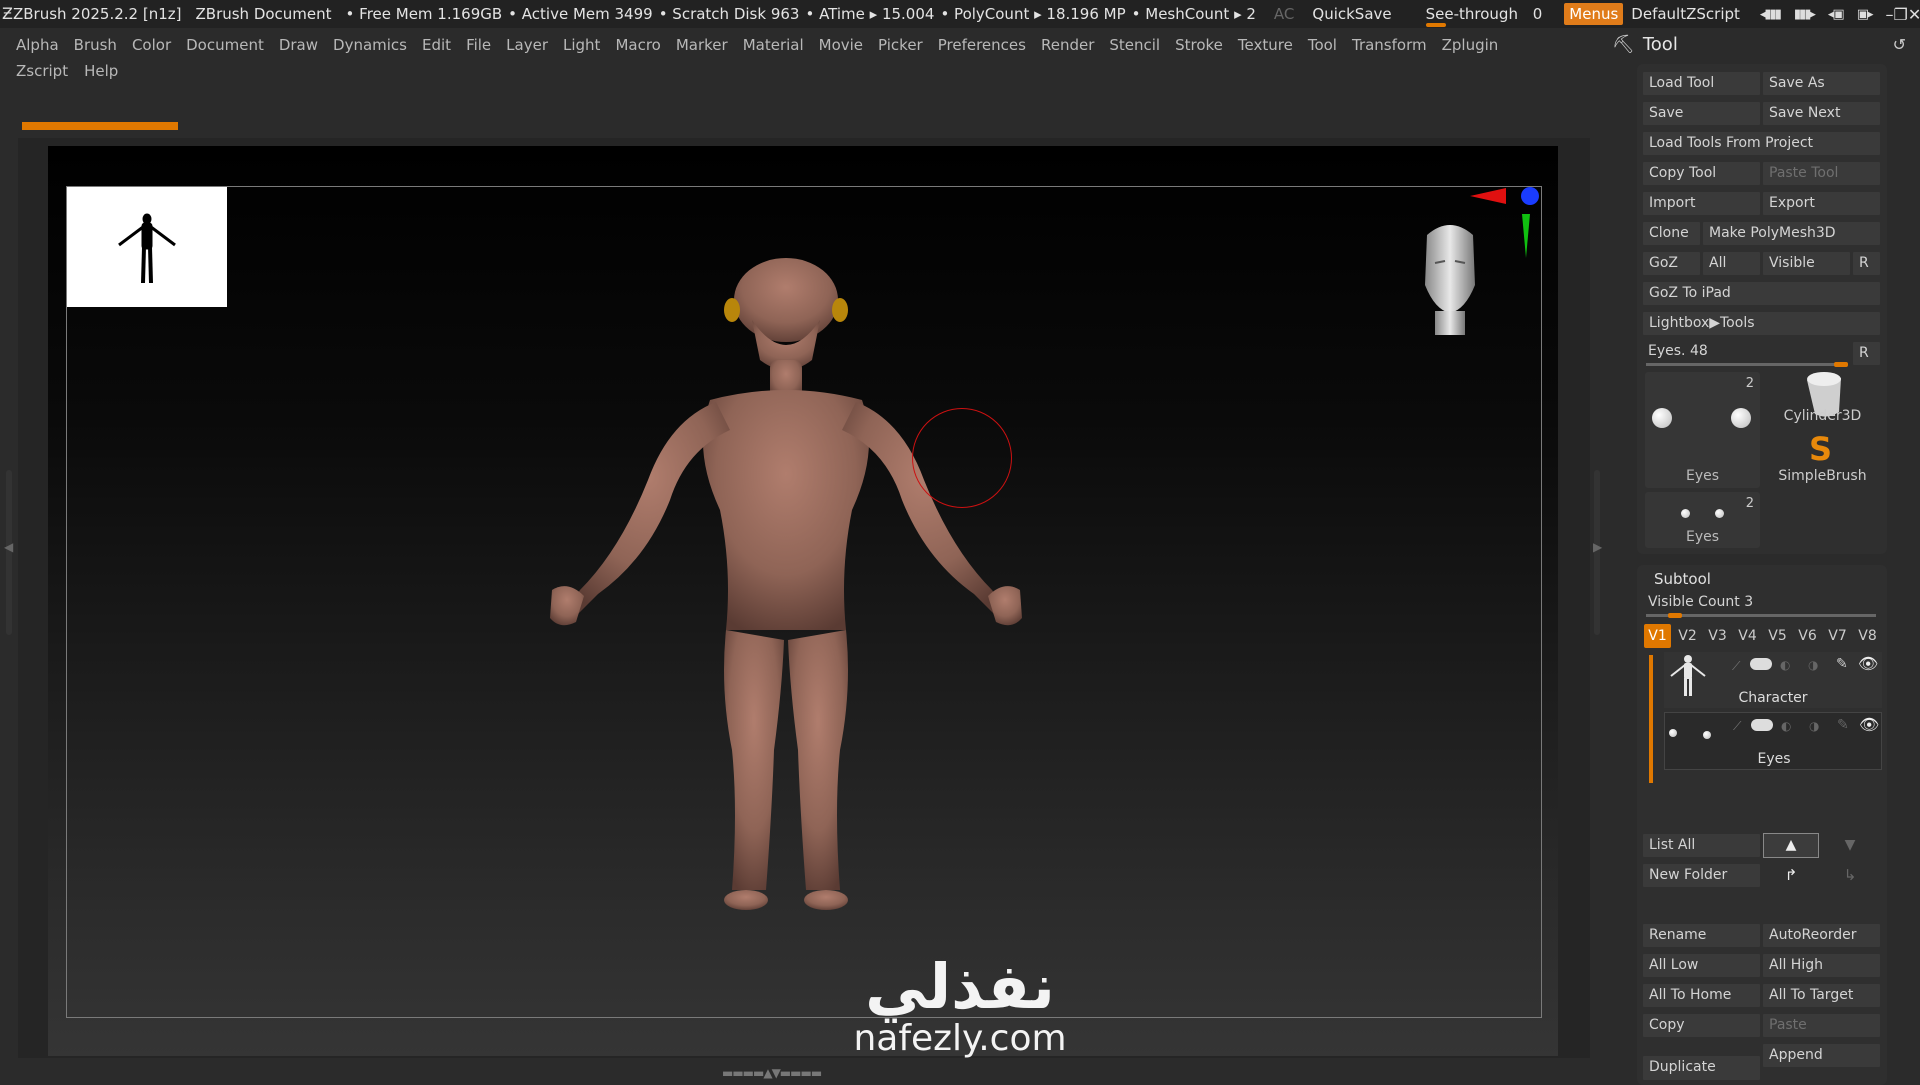  I want to click on rename-button: Rename, so click(1701, 935).